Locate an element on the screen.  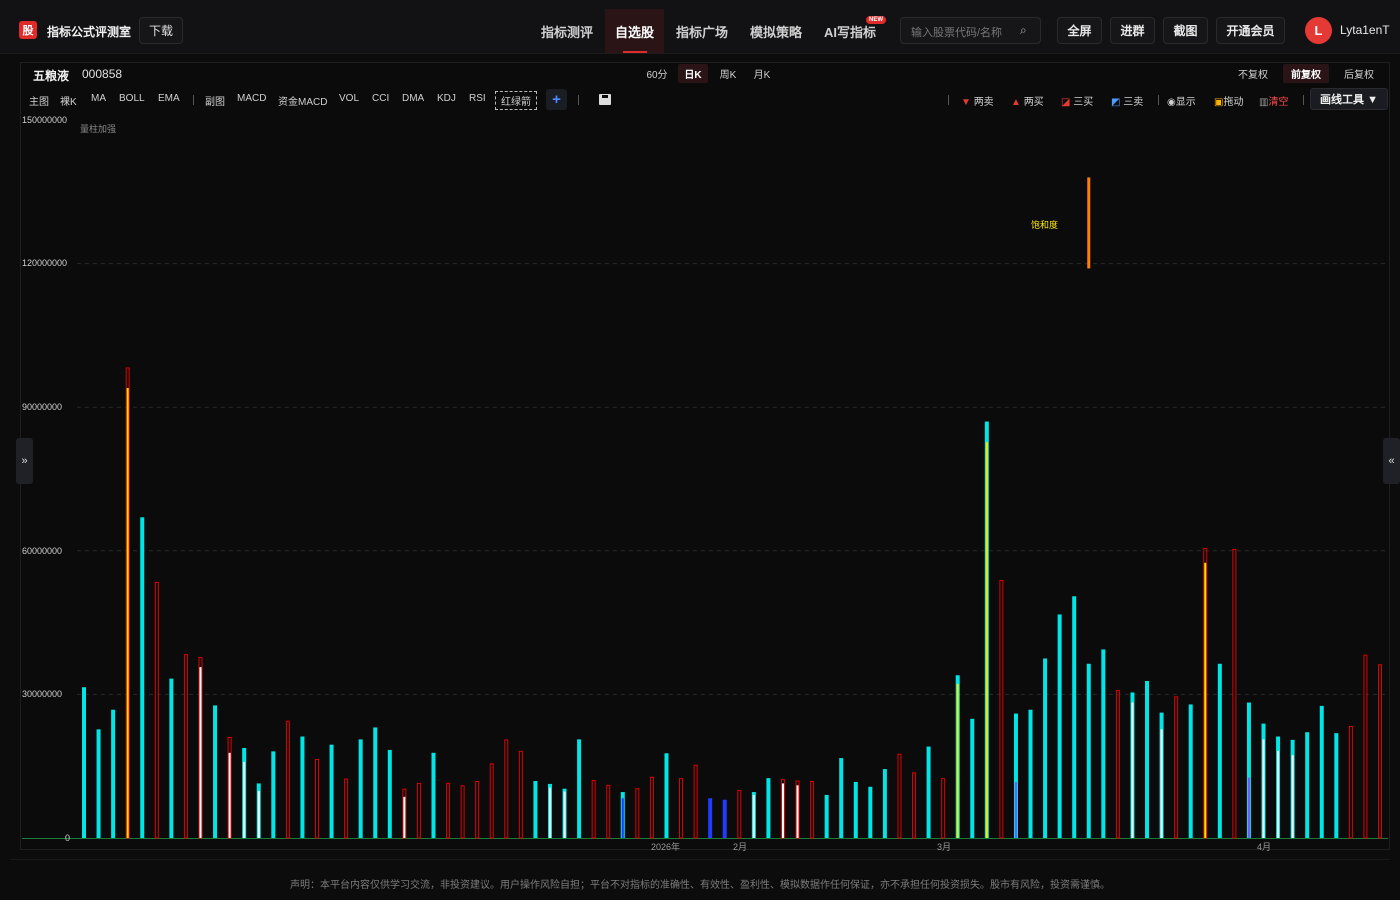
y-tick-label: 90000000 is located at coordinates (42, 407).